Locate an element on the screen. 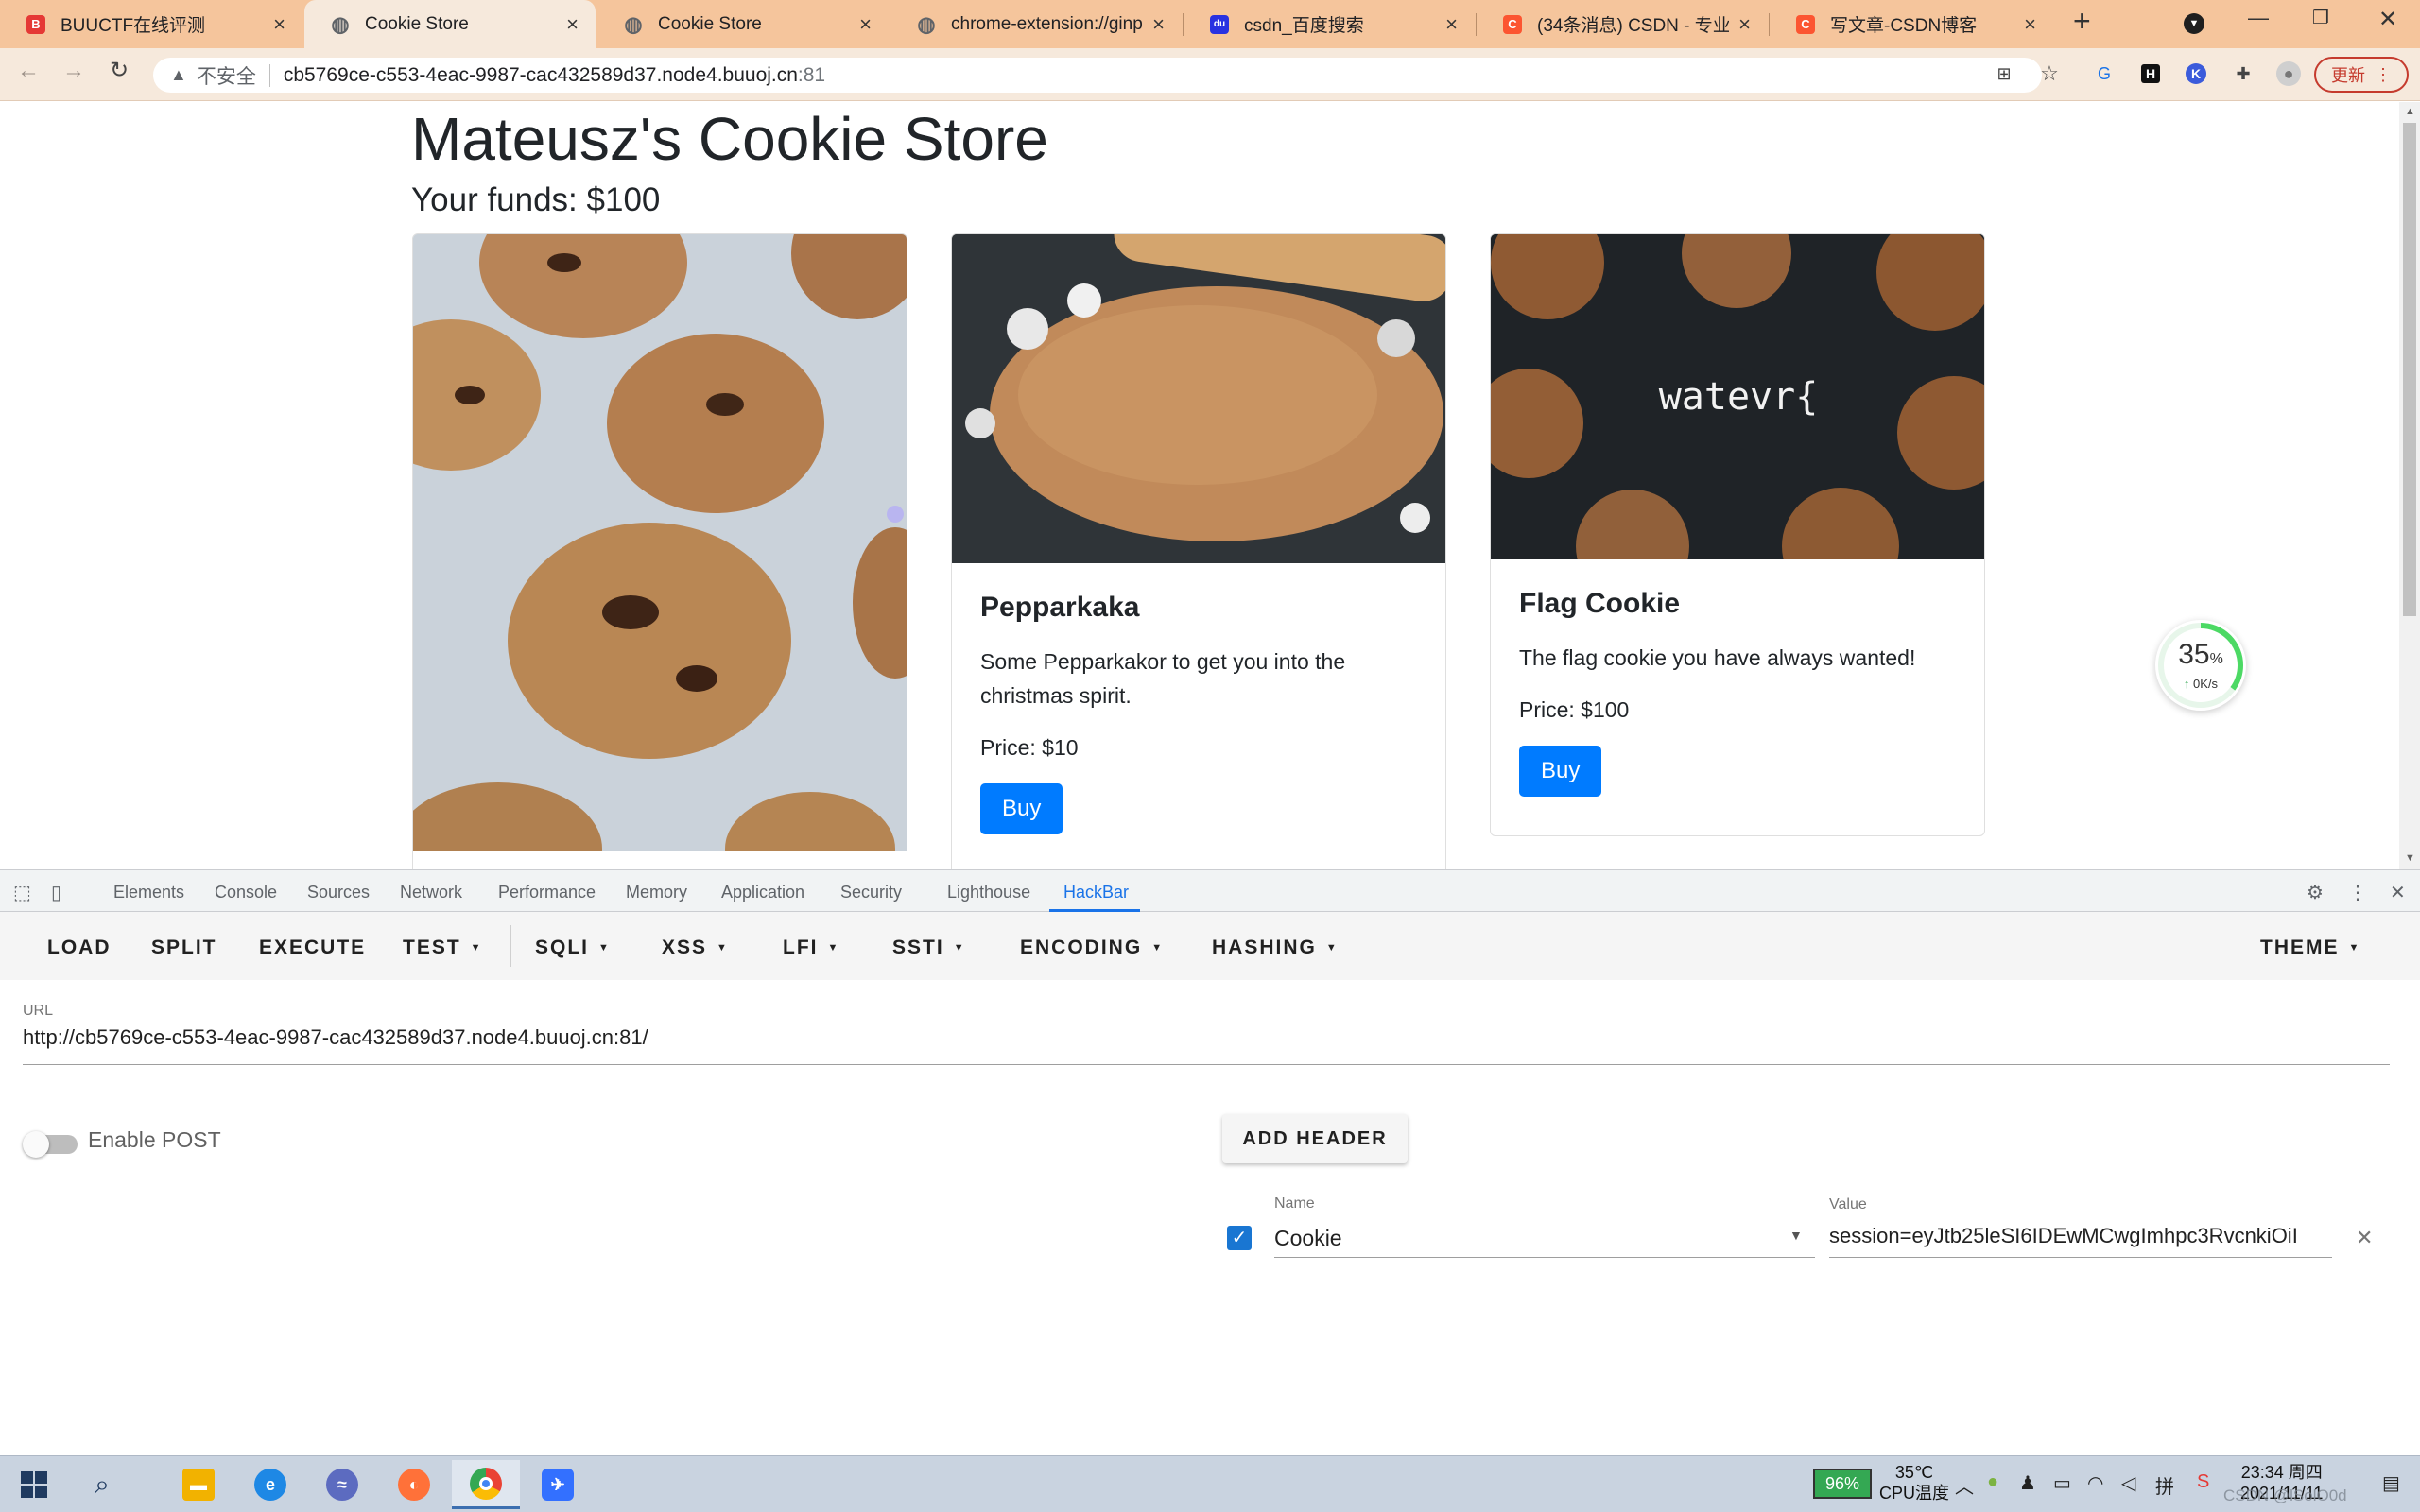  buy-pepparkaka-button: Buy is located at coordinates (1021, 808).